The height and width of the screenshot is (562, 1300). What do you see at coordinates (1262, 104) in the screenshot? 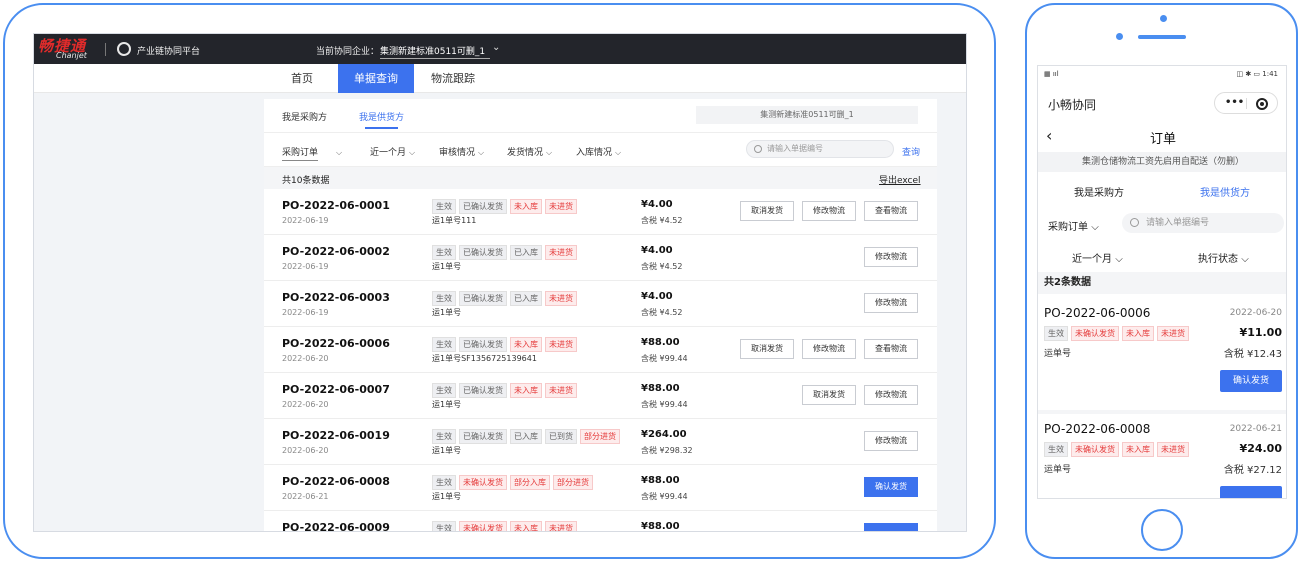
I see `close-icon` at bounding box center [1262, 104].